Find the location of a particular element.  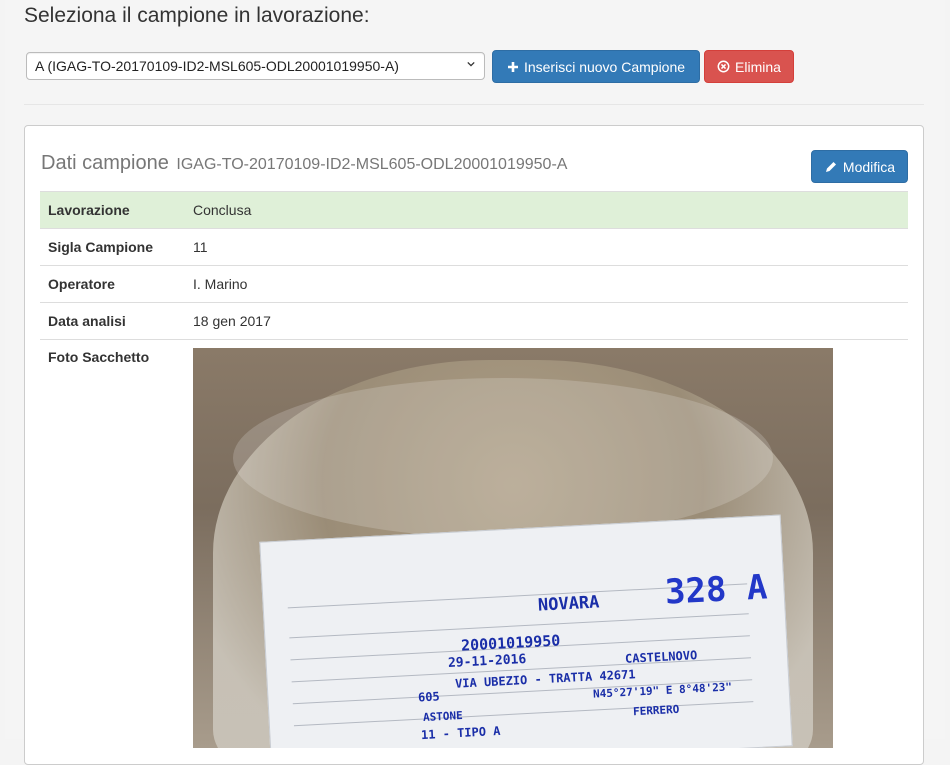

row-key: Data analisi is located at coordinates (112, 321).